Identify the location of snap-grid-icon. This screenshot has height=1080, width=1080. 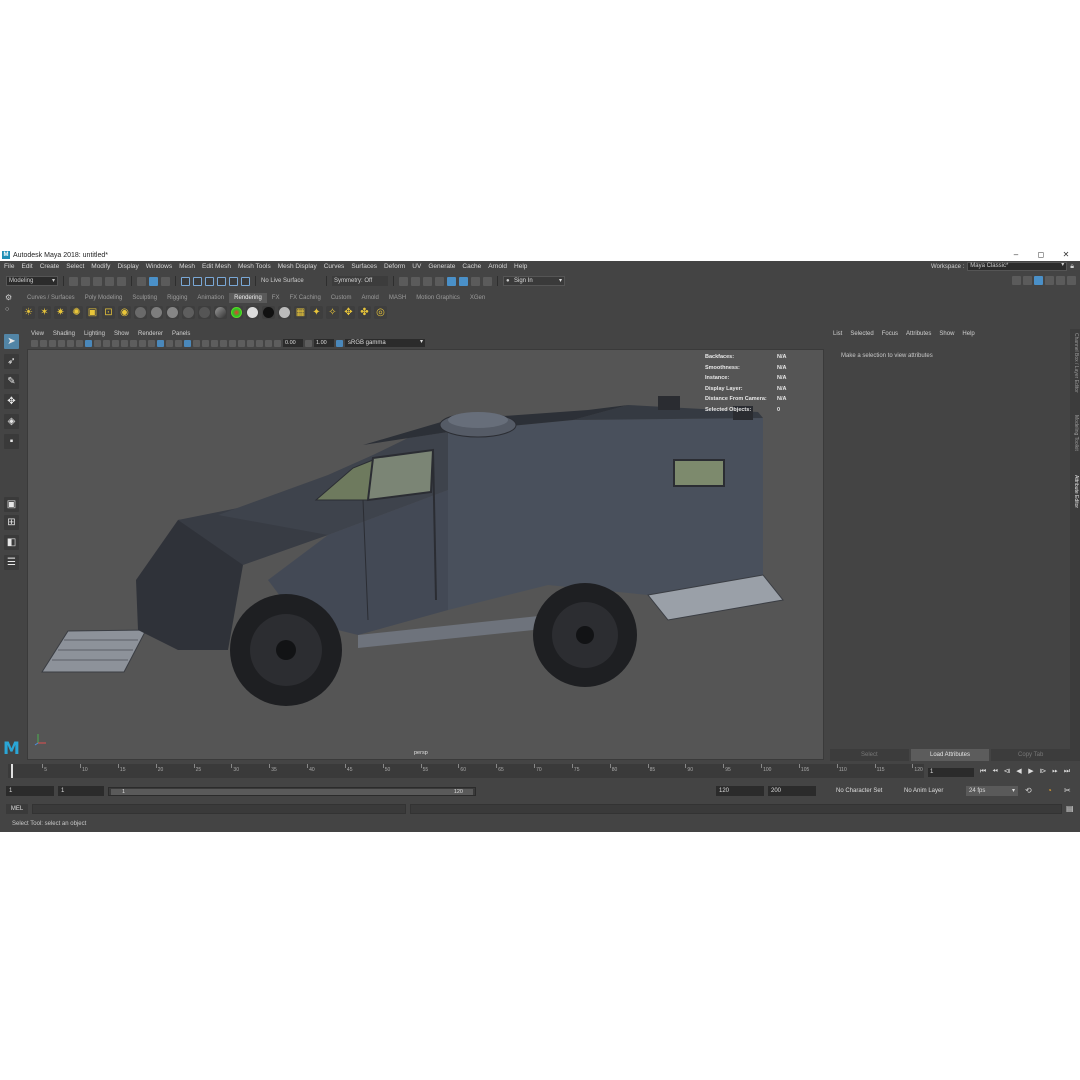
(185, 281).